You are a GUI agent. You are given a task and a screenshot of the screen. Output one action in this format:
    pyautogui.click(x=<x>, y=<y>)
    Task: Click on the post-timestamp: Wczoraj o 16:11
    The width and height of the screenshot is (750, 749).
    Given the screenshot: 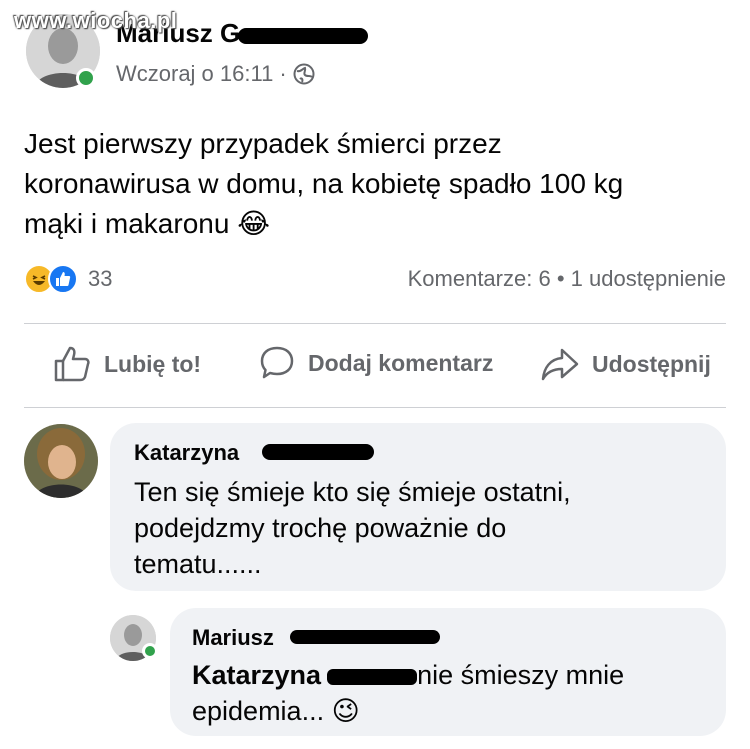 What is the action you would take?
    pyautogui.click(x=194, y=74)
    